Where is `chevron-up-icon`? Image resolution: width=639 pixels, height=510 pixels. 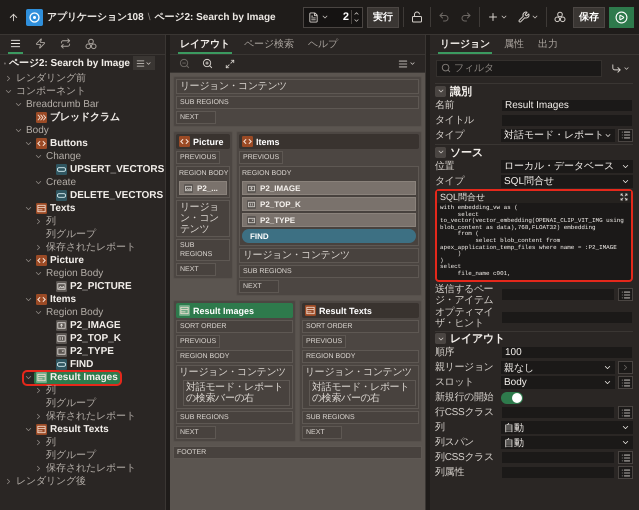 chevron-up-icon is located at coordinates (356, 13).